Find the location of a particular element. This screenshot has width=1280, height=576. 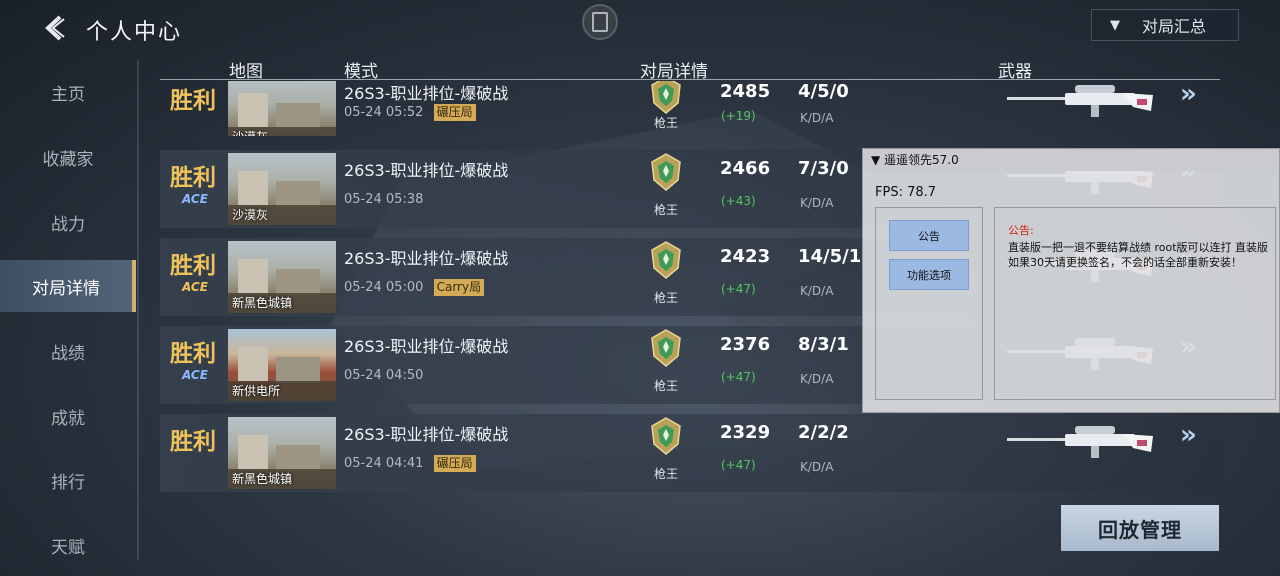

match-time: 05-24 04:41 is located at coordinates (384, 463).